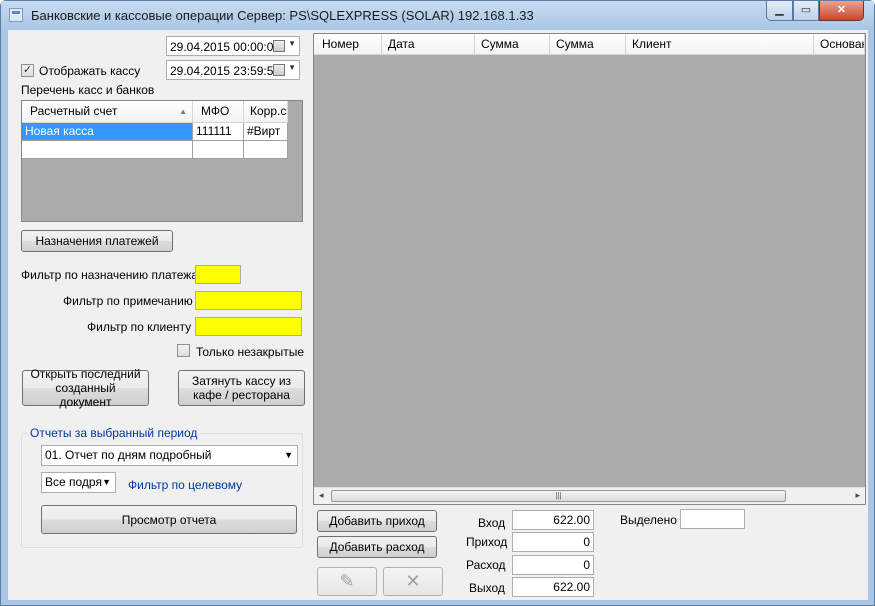  I want to click on open-last-document-button: Открыть последний созданный документ, so click(85, 388).